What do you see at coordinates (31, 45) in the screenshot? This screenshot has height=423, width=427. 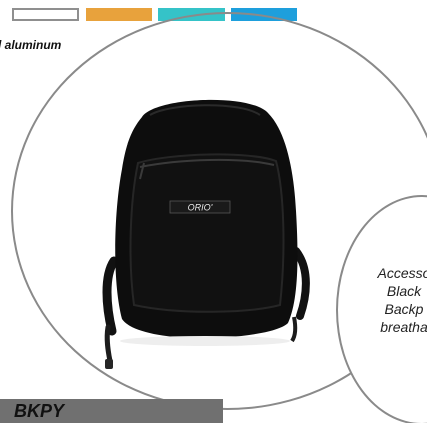 I see `material-label: l aluminum` at bounding box center [31, 45].